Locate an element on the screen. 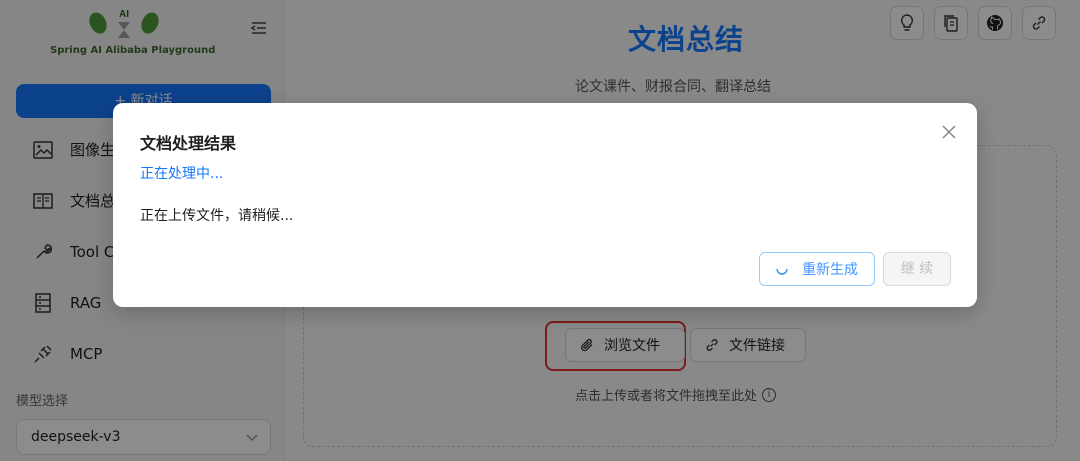 The image size is (1080, 461). close-icon is located at coordinates (949, 132).